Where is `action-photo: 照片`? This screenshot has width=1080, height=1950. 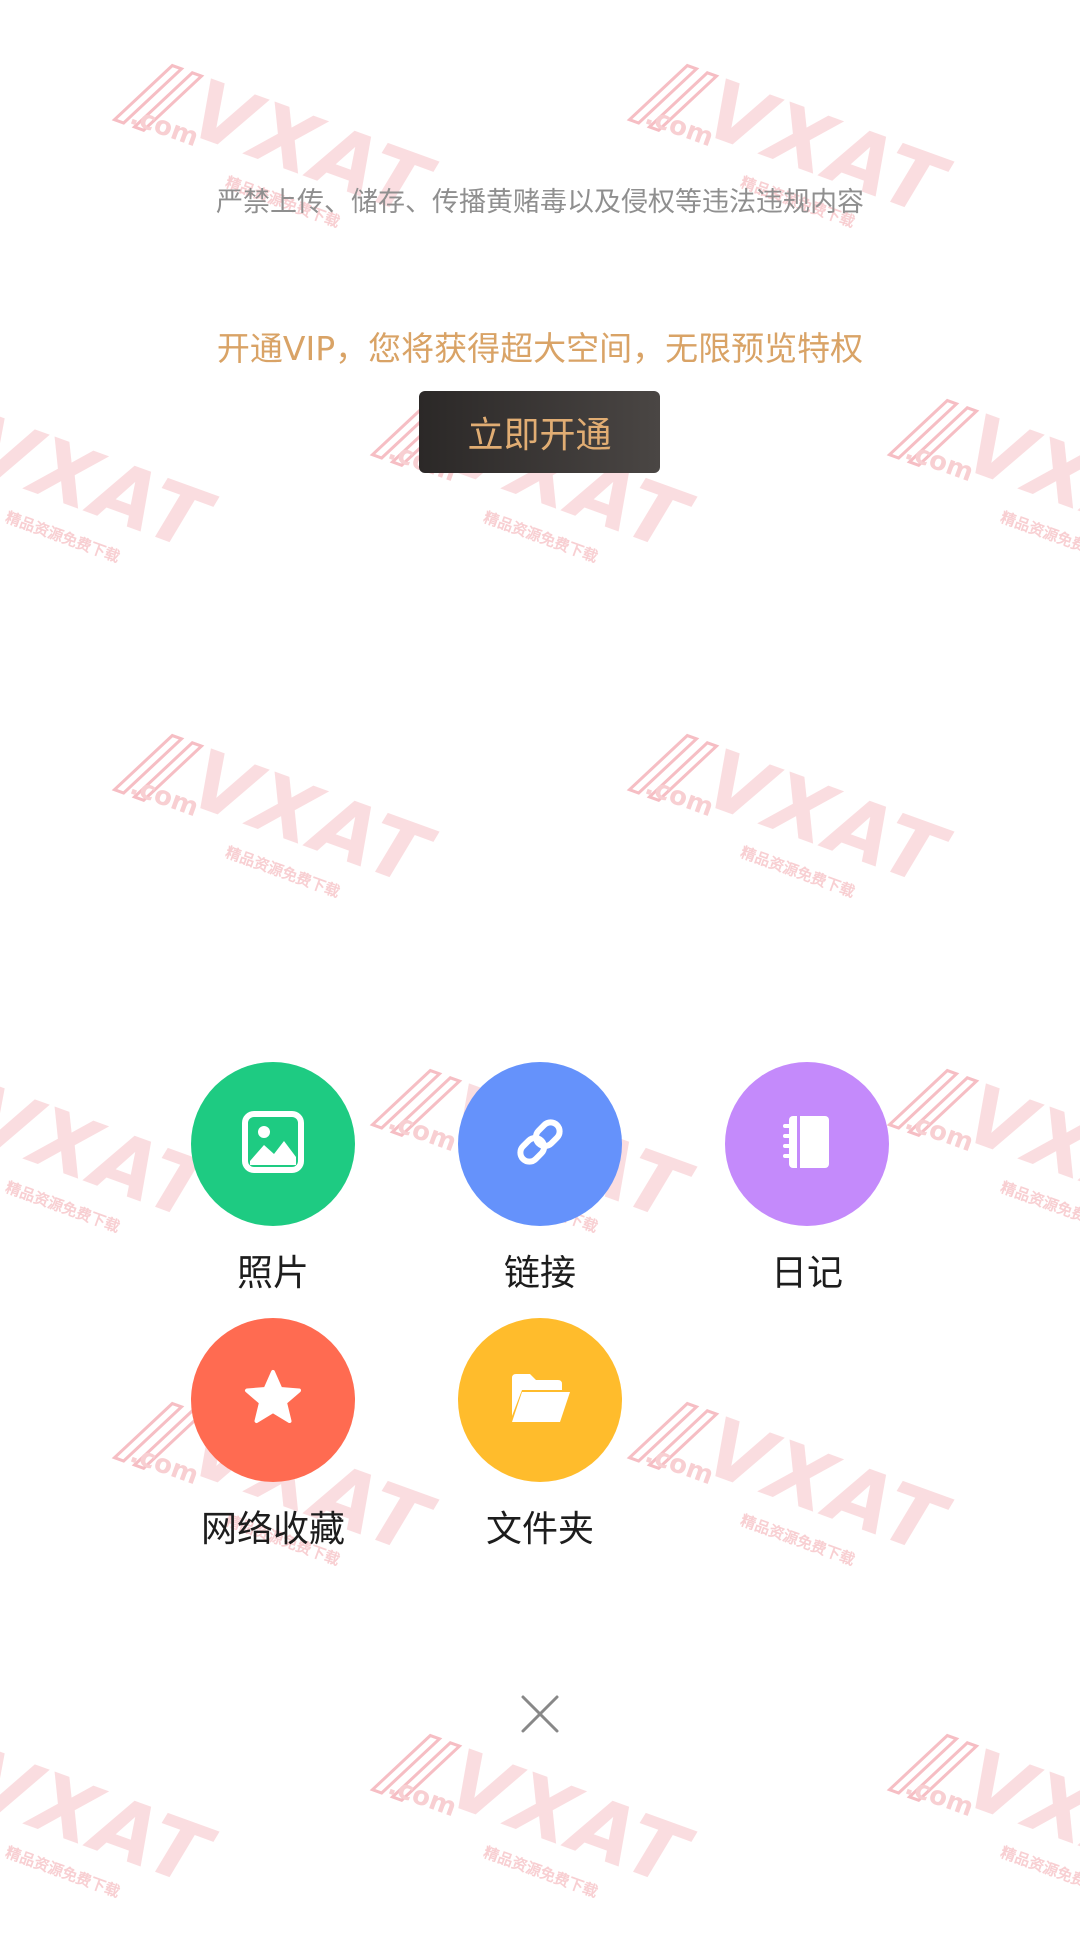
action-photo: 照片 is located at coordinates (273, 1179).